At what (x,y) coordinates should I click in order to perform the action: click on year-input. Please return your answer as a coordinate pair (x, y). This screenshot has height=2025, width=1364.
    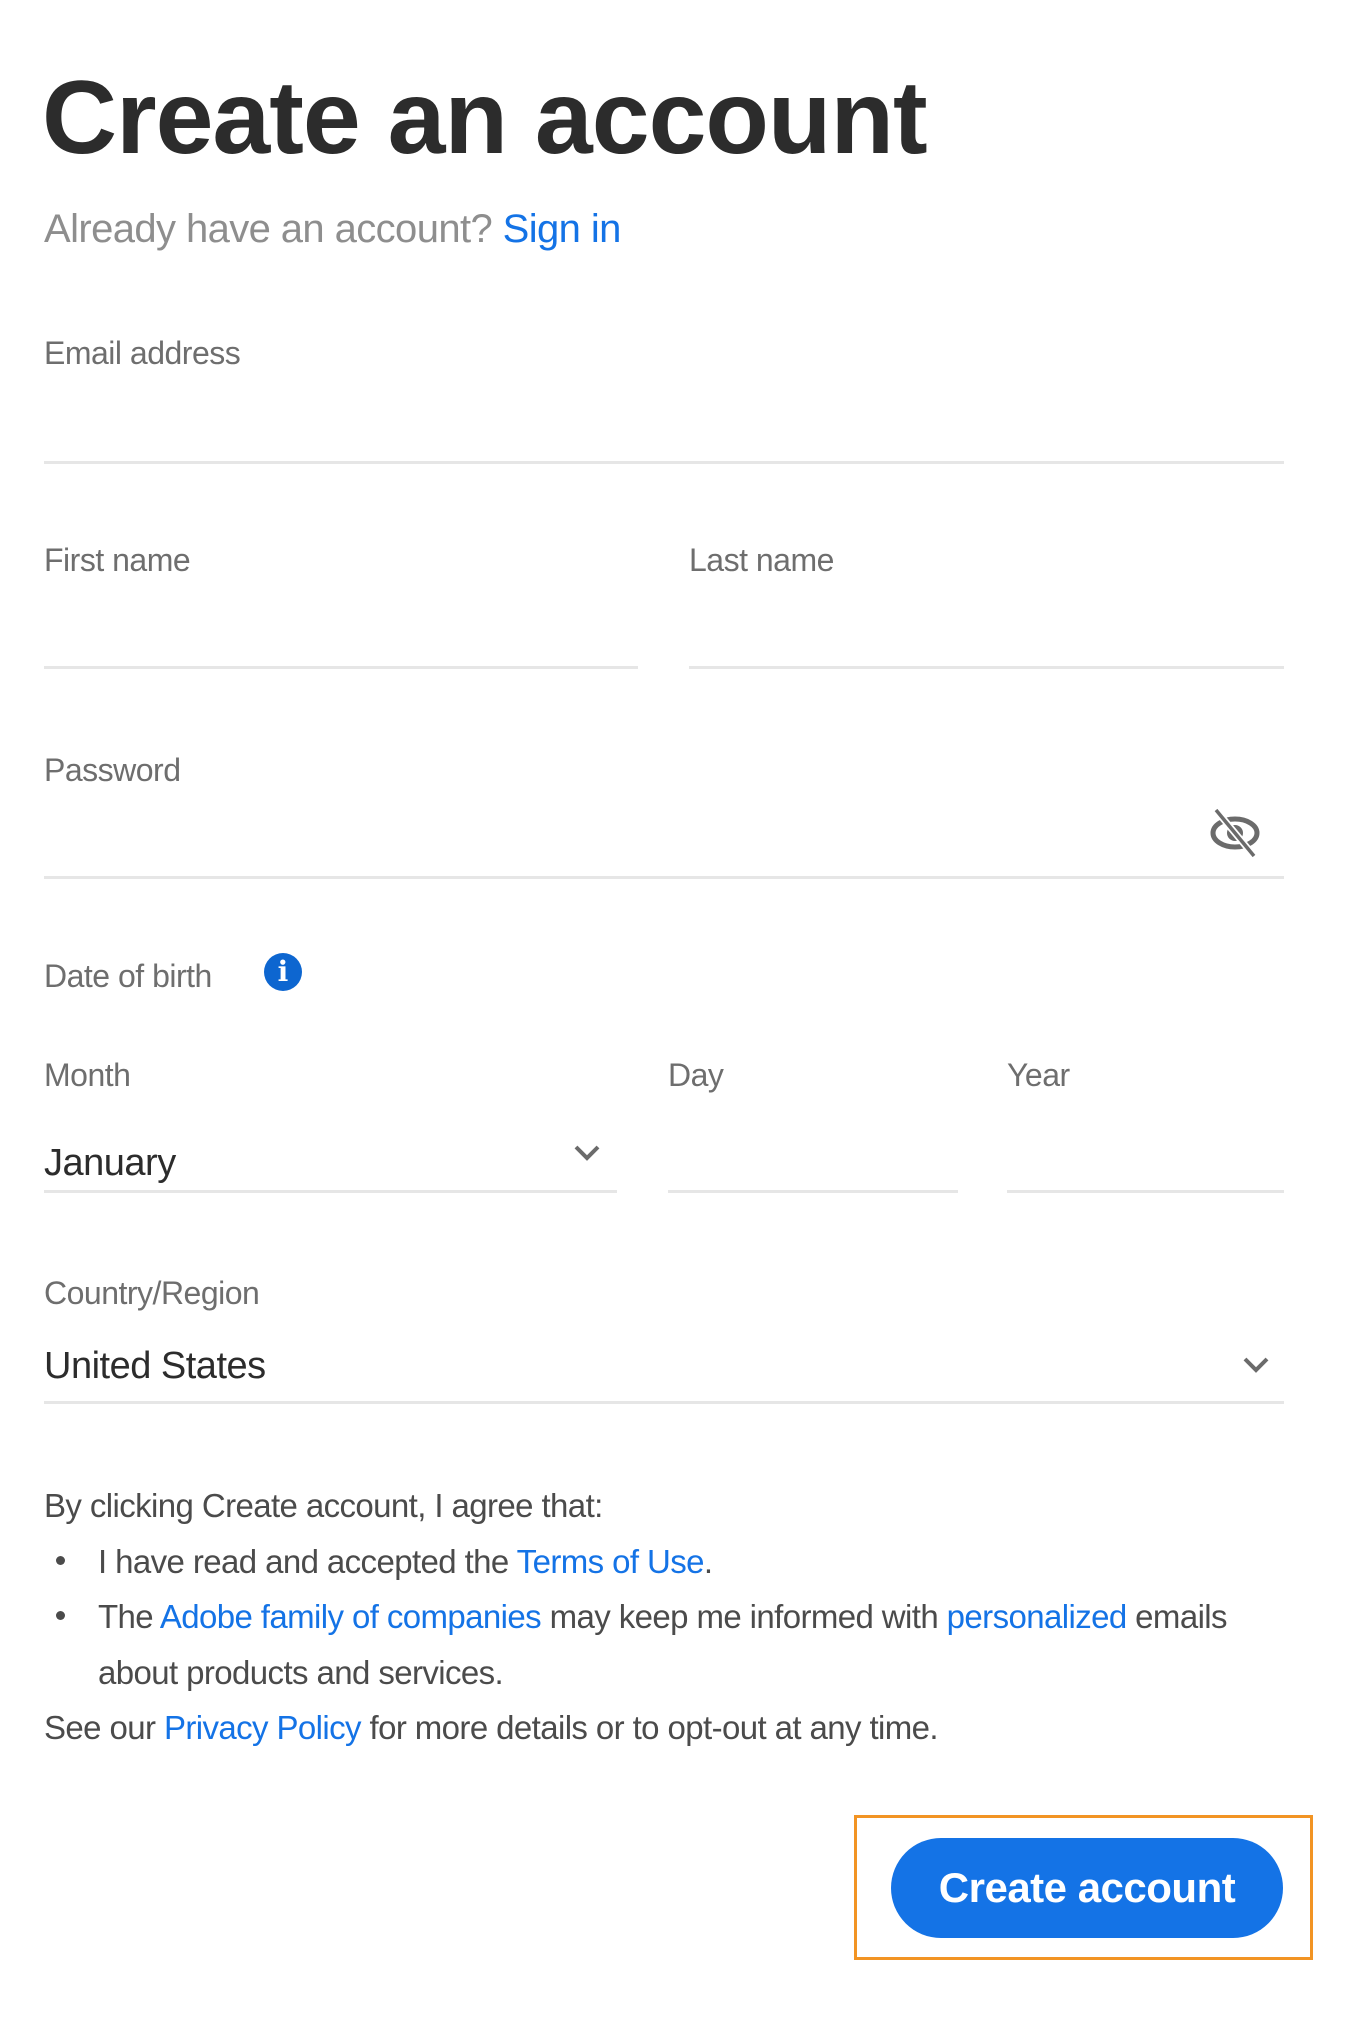
    Looking at the image, I should click on (1145, 1160).